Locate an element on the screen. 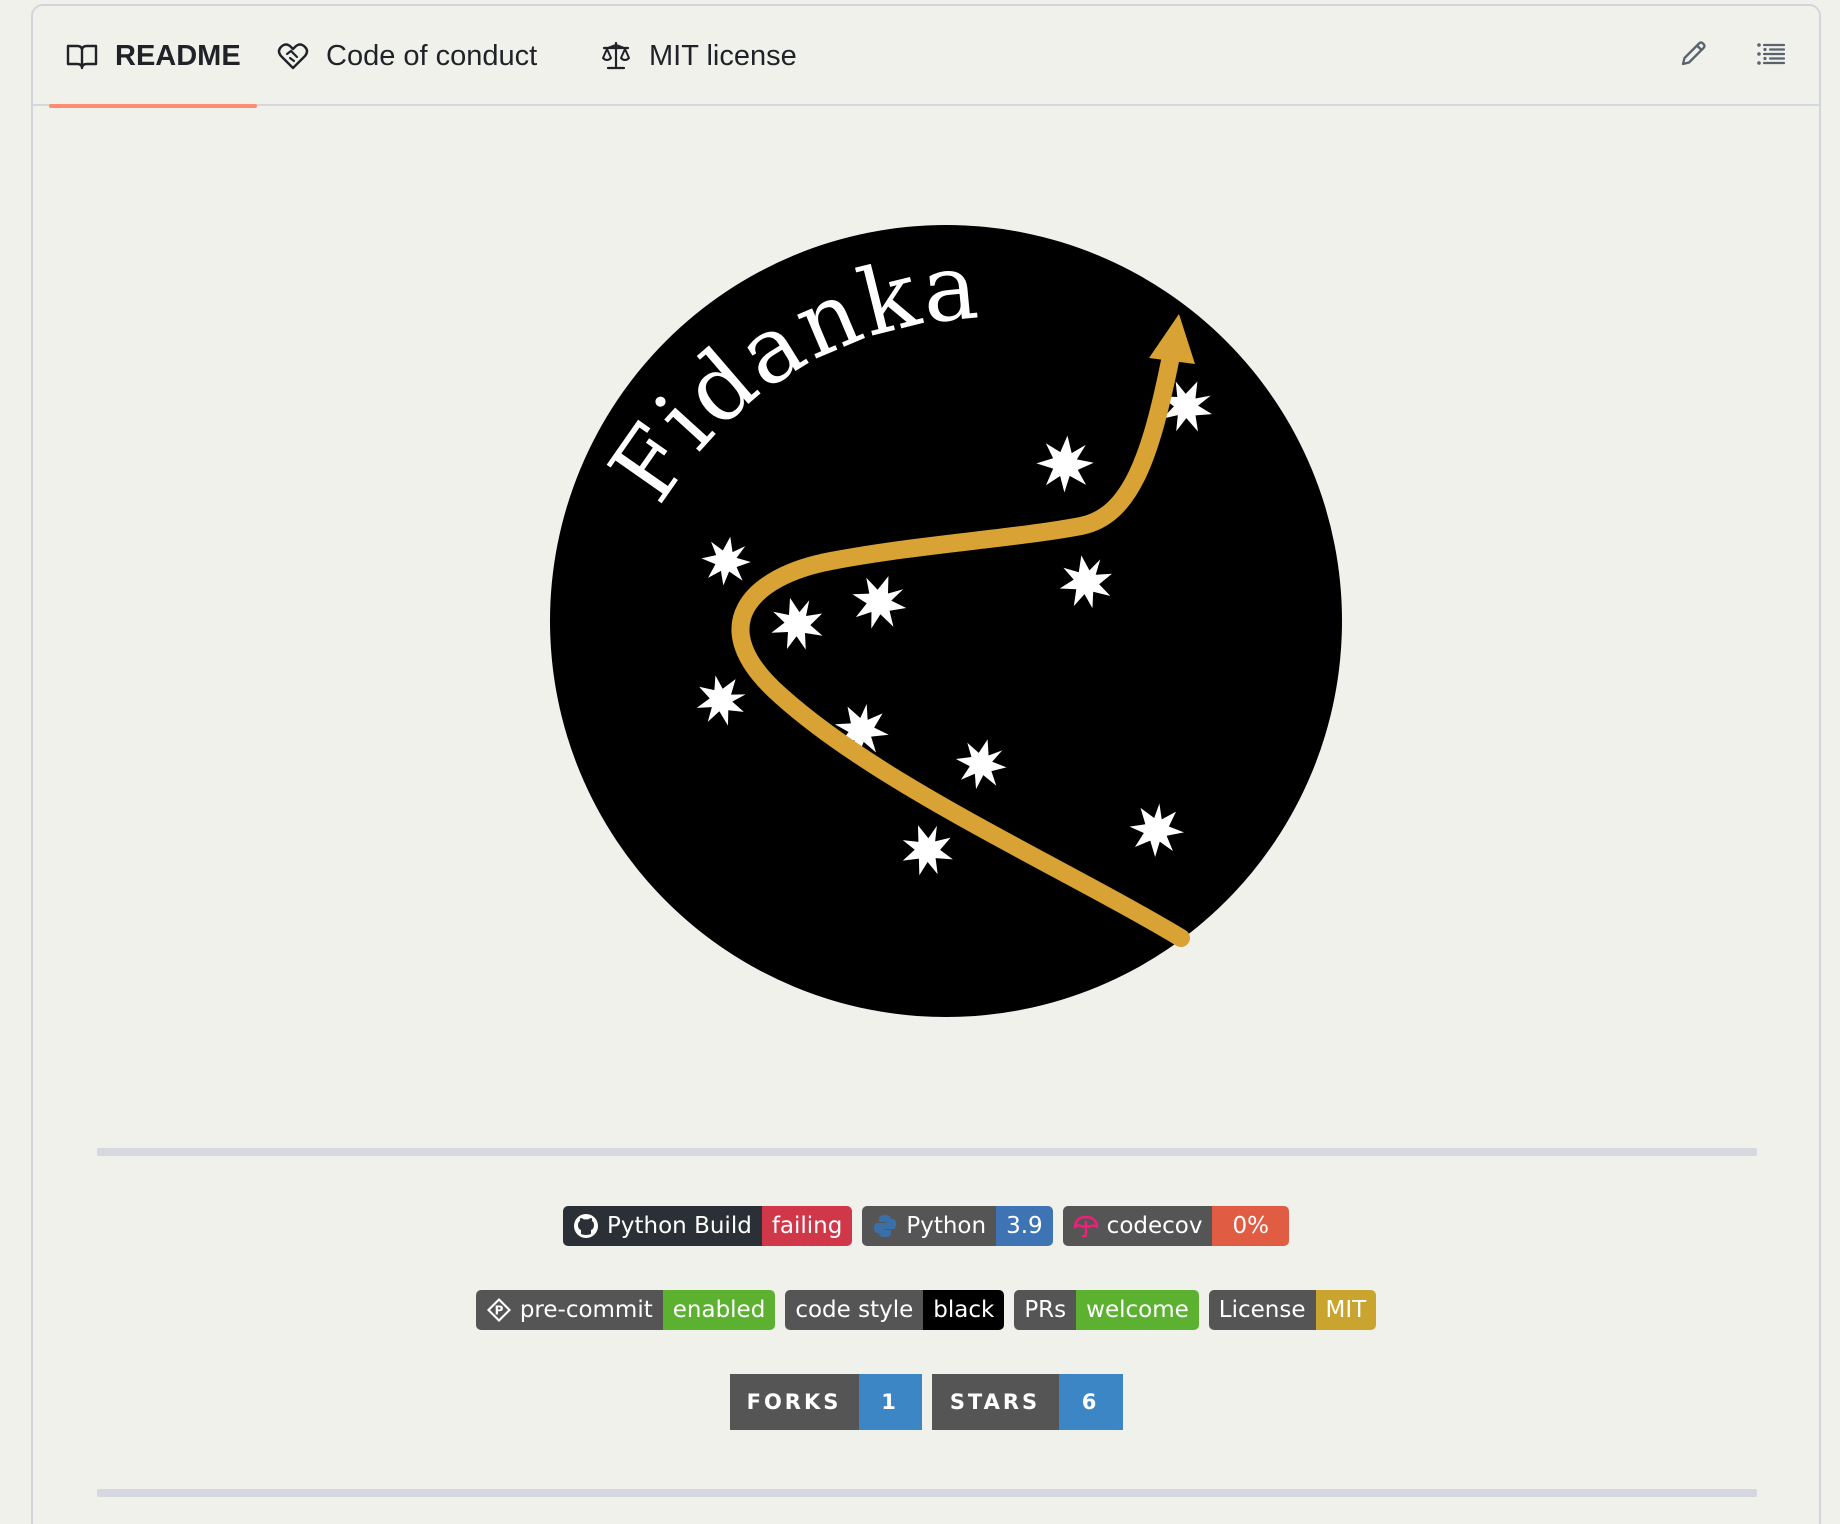  pre-commit-badge: P pre-commit enabled is located at coordinates (625, 1310).